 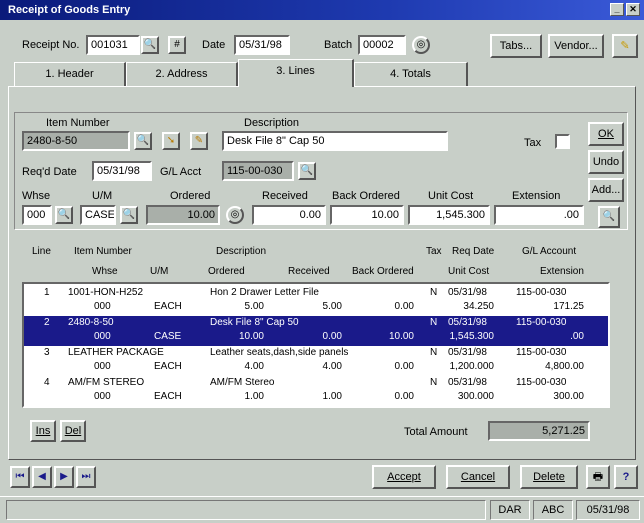 What do you see at coordinates (171, 141) in the screenshot?
I see `item-arrow-button: ➘` at bounding box center [171, 141].